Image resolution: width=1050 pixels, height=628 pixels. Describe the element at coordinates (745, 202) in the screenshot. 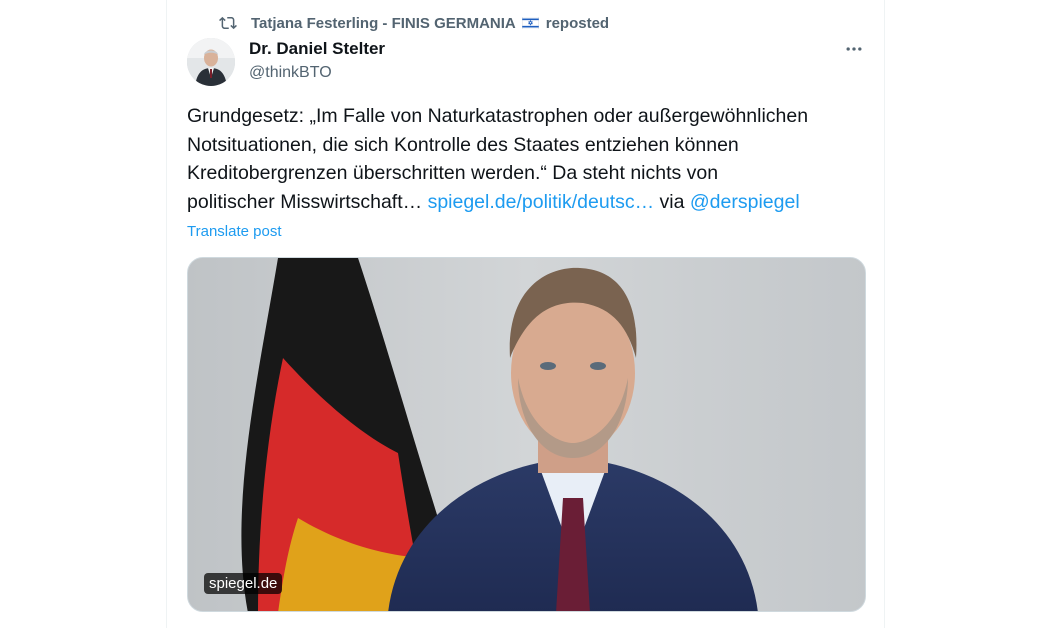

I see `mention-link: @derspiegel` at that location.